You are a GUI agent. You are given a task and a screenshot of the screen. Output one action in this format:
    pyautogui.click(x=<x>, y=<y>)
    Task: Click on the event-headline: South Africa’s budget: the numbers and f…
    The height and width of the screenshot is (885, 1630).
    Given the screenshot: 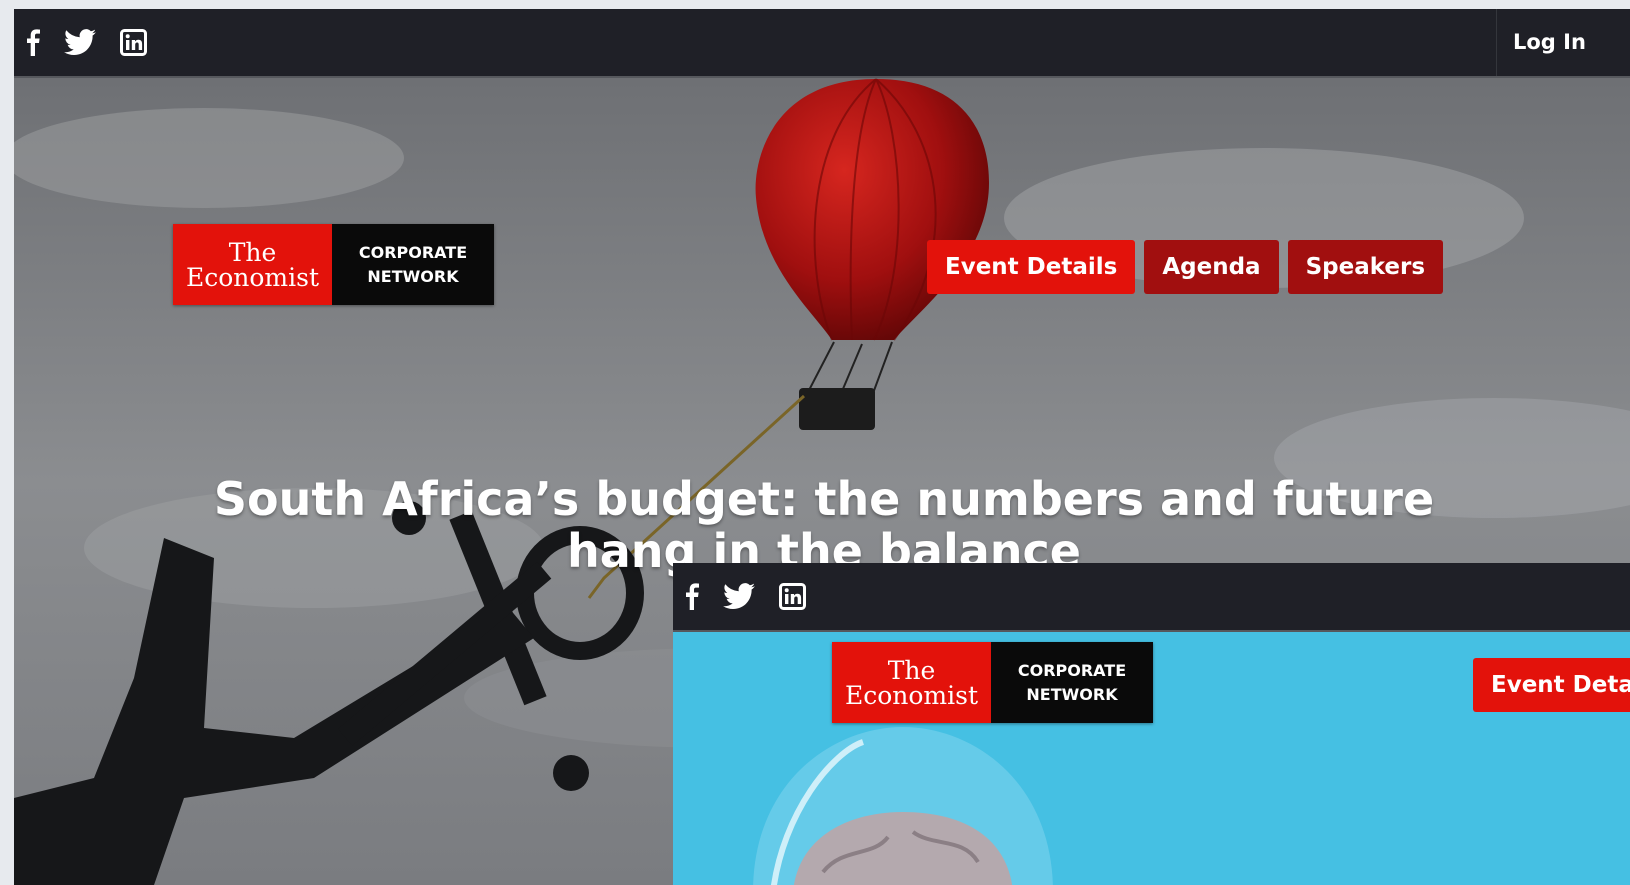 What is the action you would take?
    pyautogui.click(x=824, y=525)
    